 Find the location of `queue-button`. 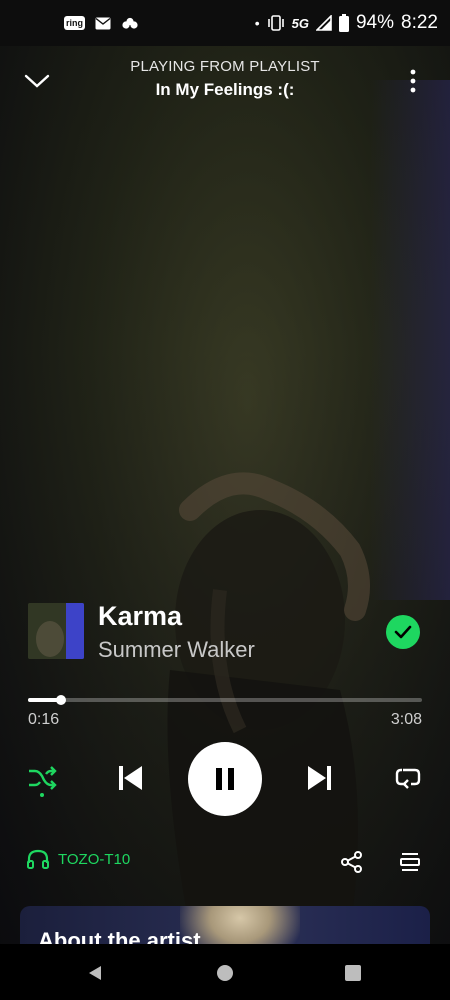

queue-button is located at coordinates (411, 863).